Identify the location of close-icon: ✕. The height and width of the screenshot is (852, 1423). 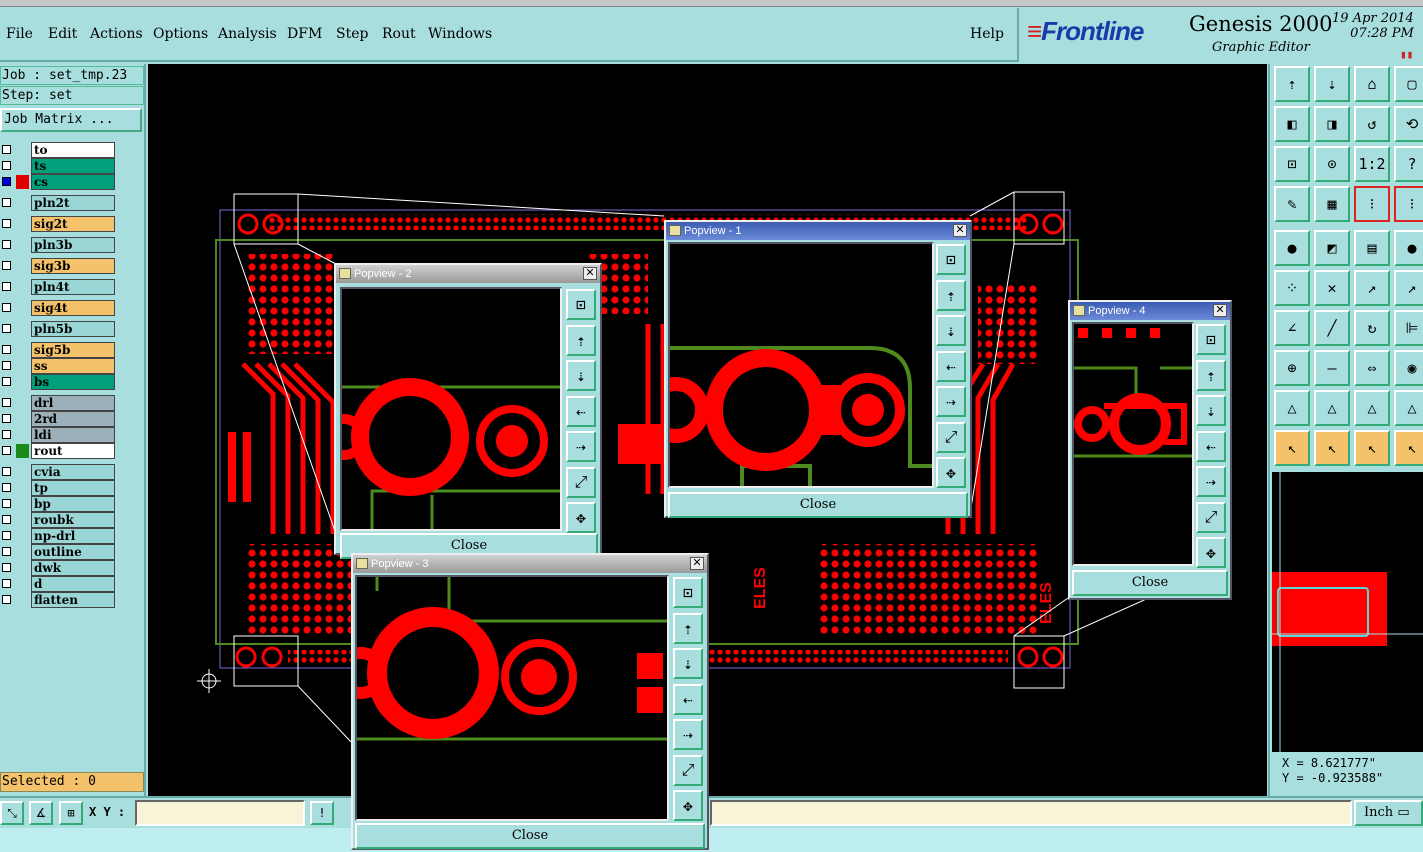
(590, 273).